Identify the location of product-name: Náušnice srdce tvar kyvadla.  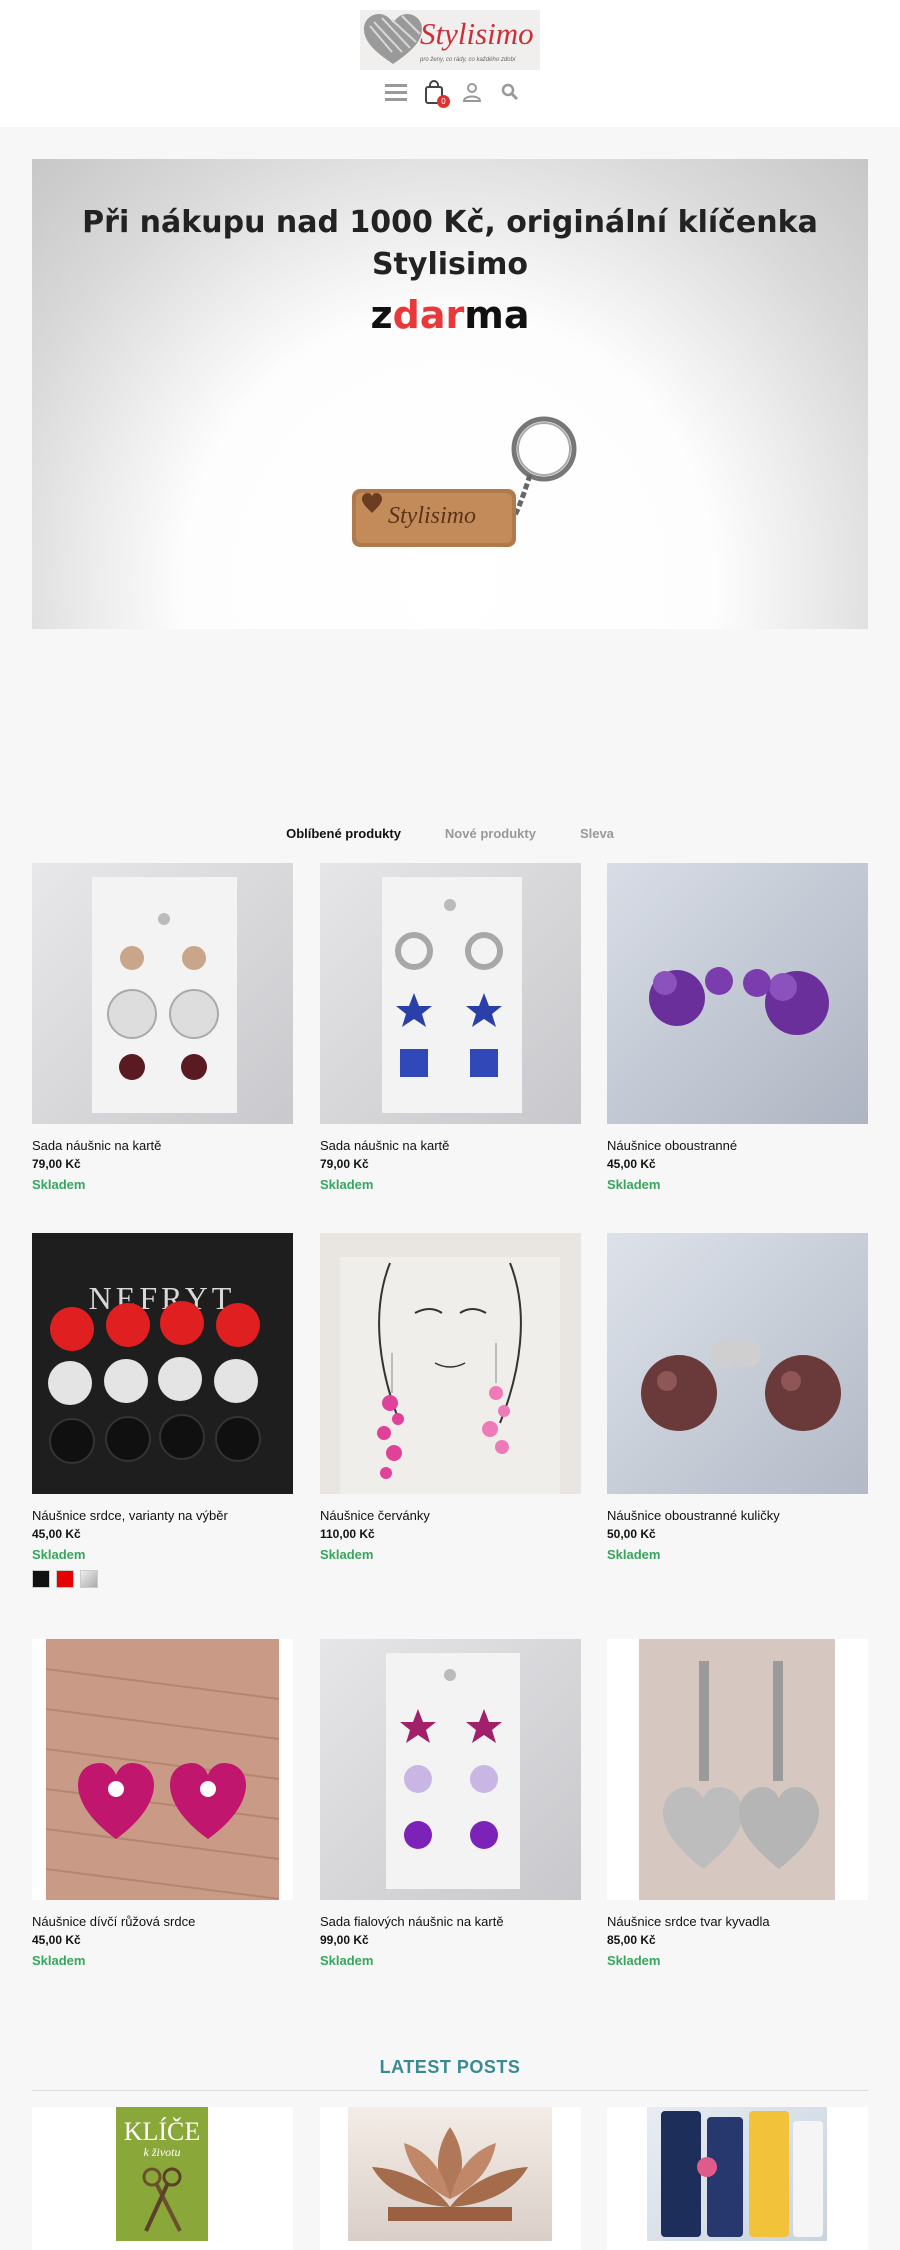
(737, 1921).